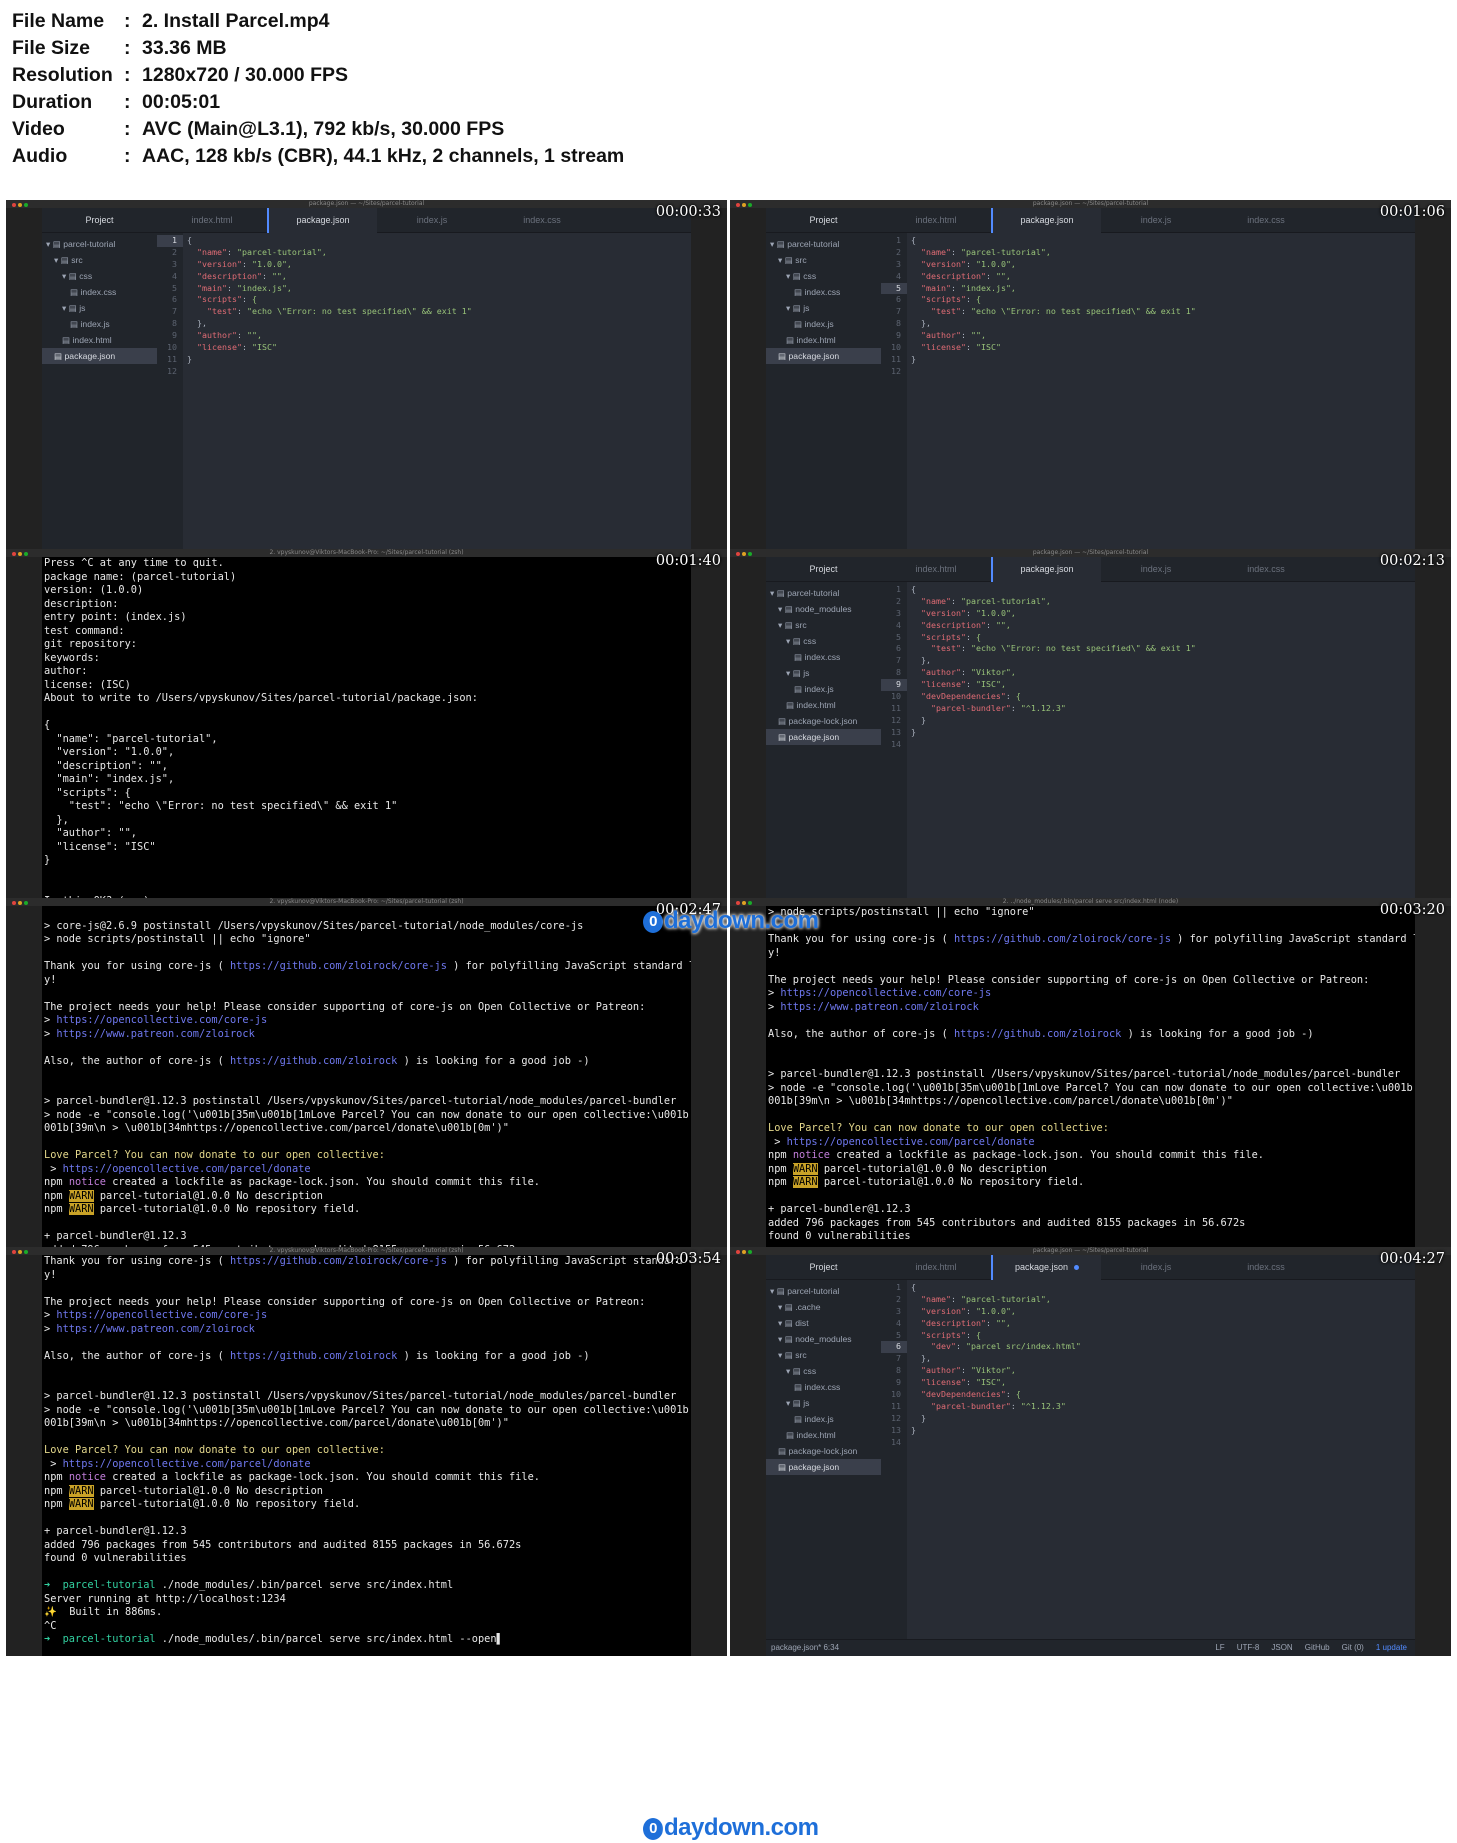  Describe the element at coordinates (1219, 1647) in the screenshot. I see `status-item: LF` at that location.